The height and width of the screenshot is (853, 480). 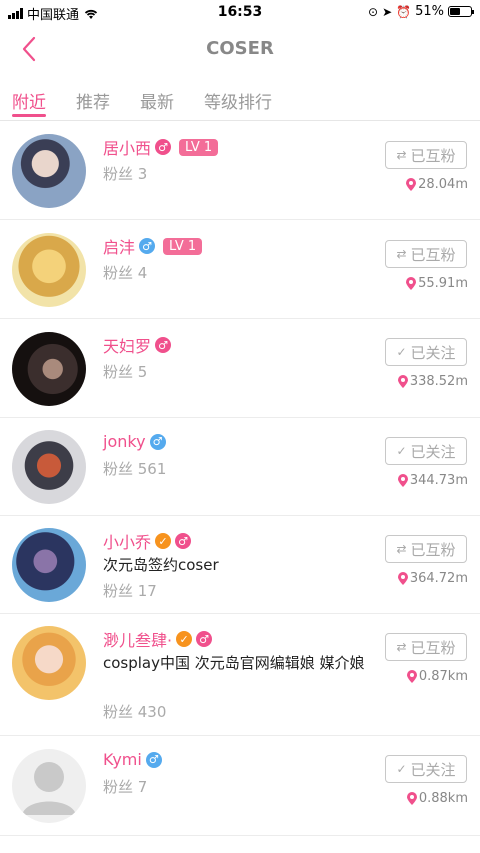 What do you see at coordinates (234, 663) in the screenshot?
I see `user-description: cosplay中国 次元岛官网编辑娘 媒介娘` at bounding box center [234, 663].